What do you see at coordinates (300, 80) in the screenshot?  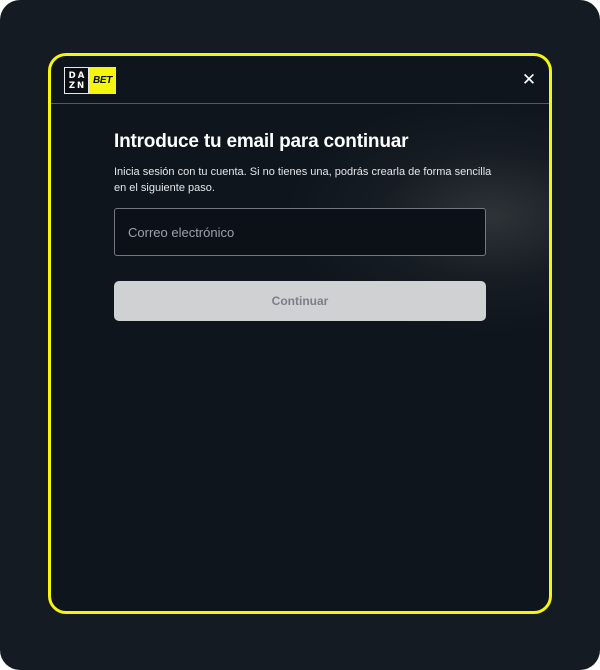 I see `modal-header: DA ZN BET ✕` at bounding box center [300, 80].